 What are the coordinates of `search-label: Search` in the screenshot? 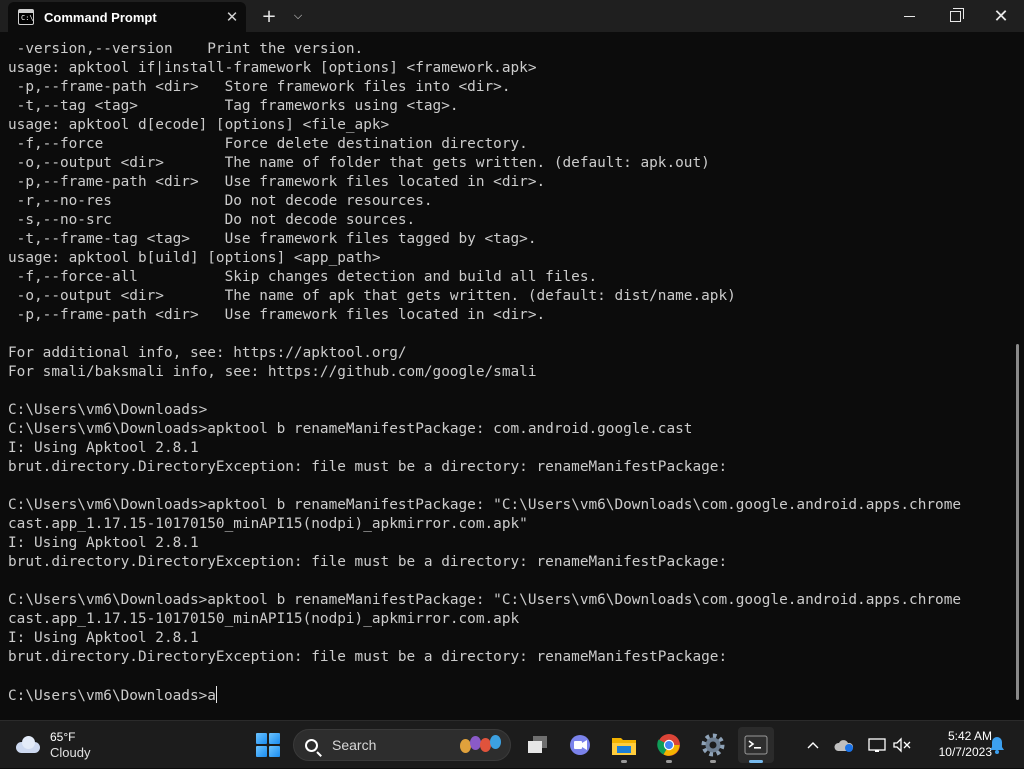 It's located at (354, 745).